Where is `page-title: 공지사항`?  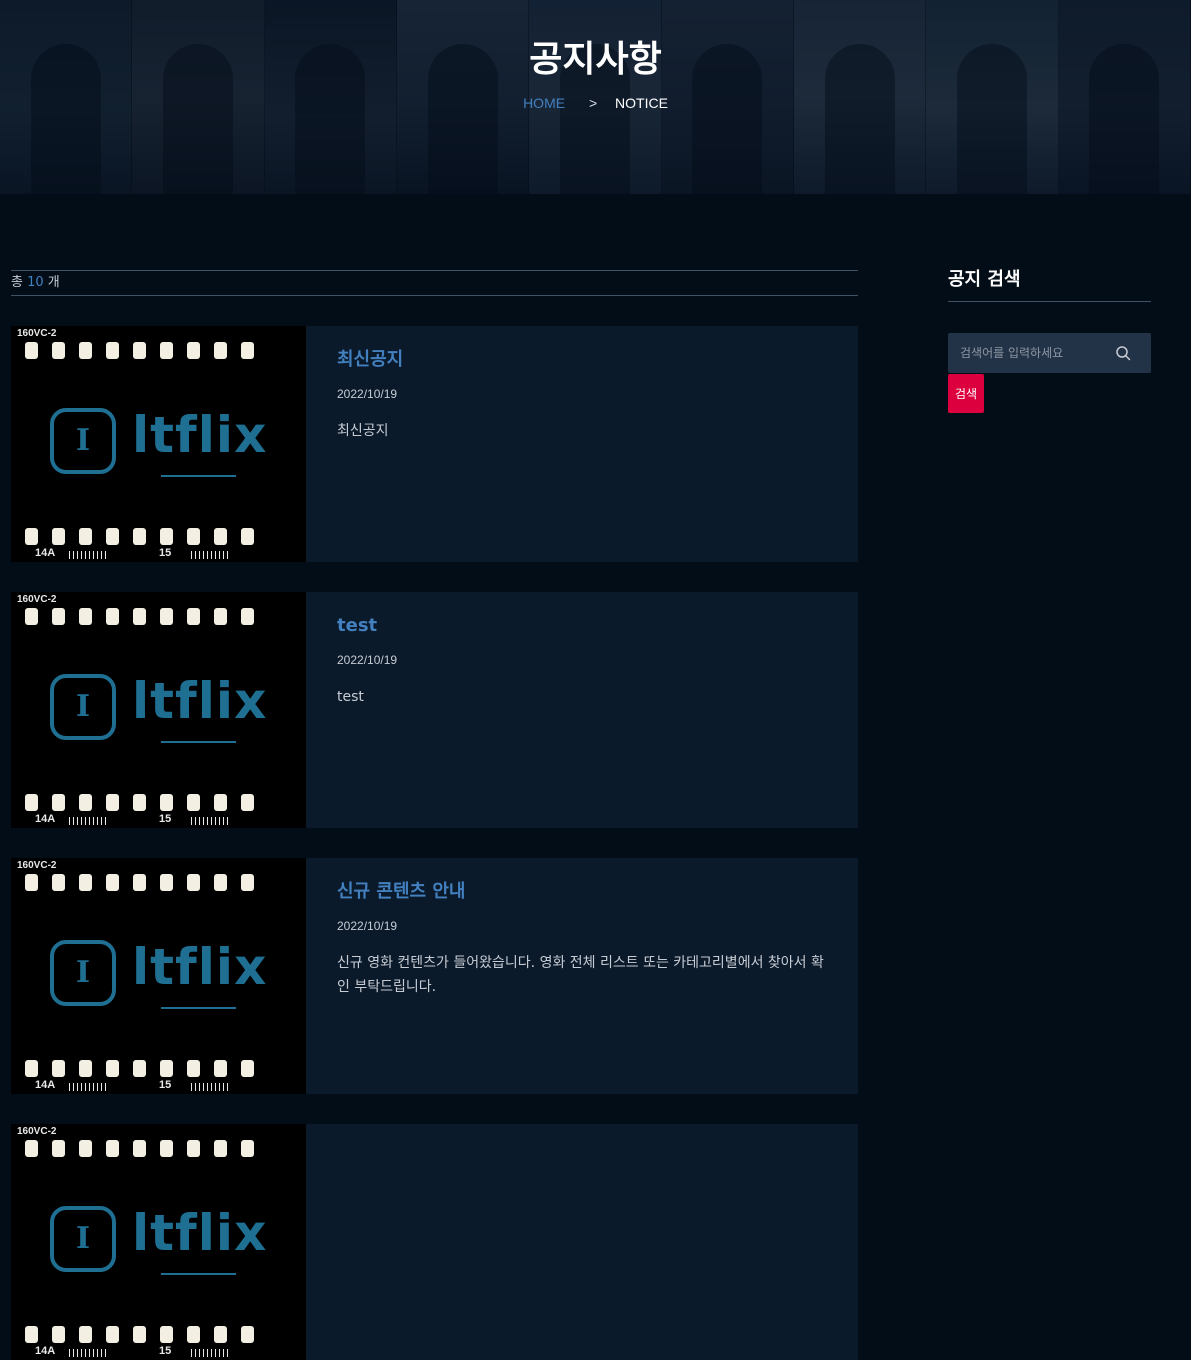 page-title: 공지사항 is located at coordinates (595, 59).